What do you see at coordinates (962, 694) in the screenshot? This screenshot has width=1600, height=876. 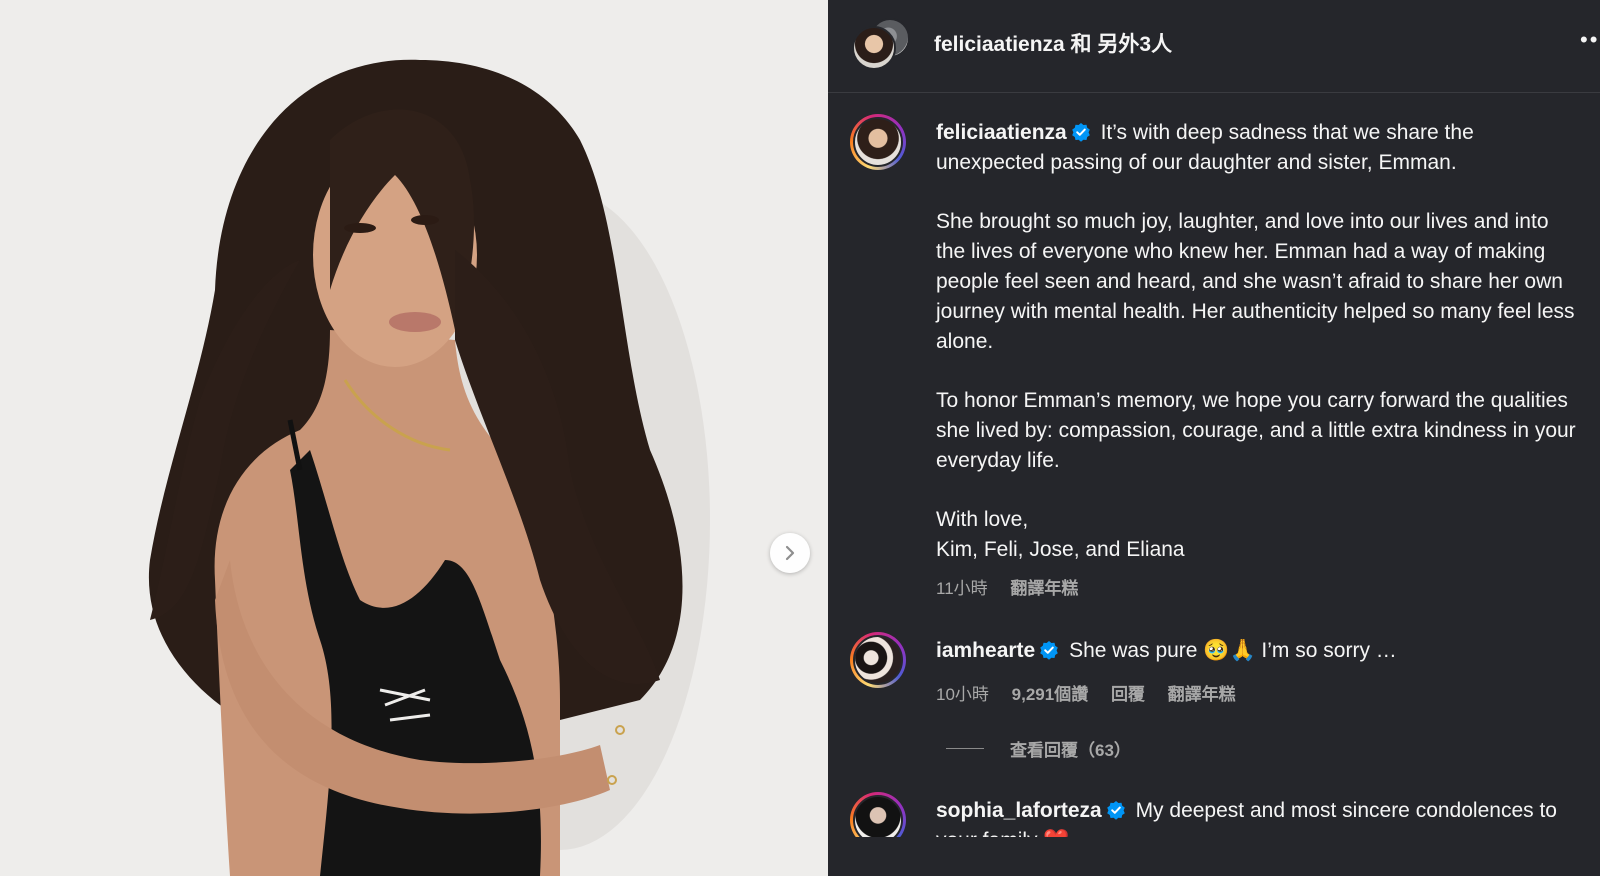 I see `comment-timestamp: 10小時` at bounding box center [962, 694].